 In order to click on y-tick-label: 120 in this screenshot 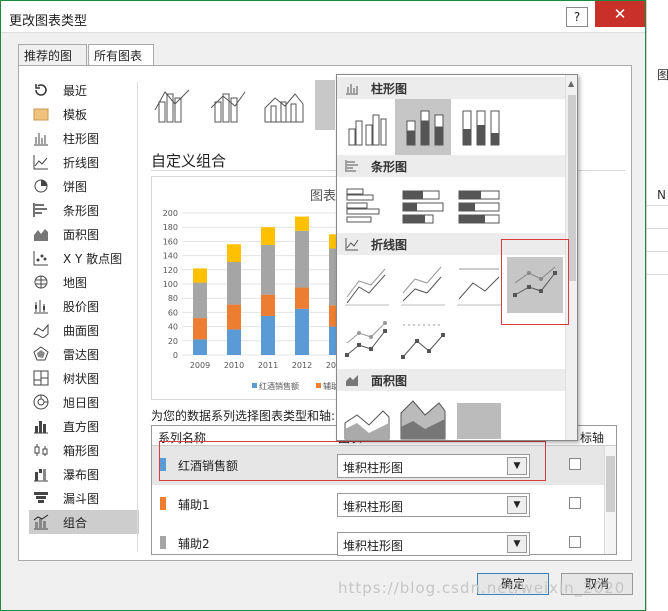, I will do `click(170, 270)`.